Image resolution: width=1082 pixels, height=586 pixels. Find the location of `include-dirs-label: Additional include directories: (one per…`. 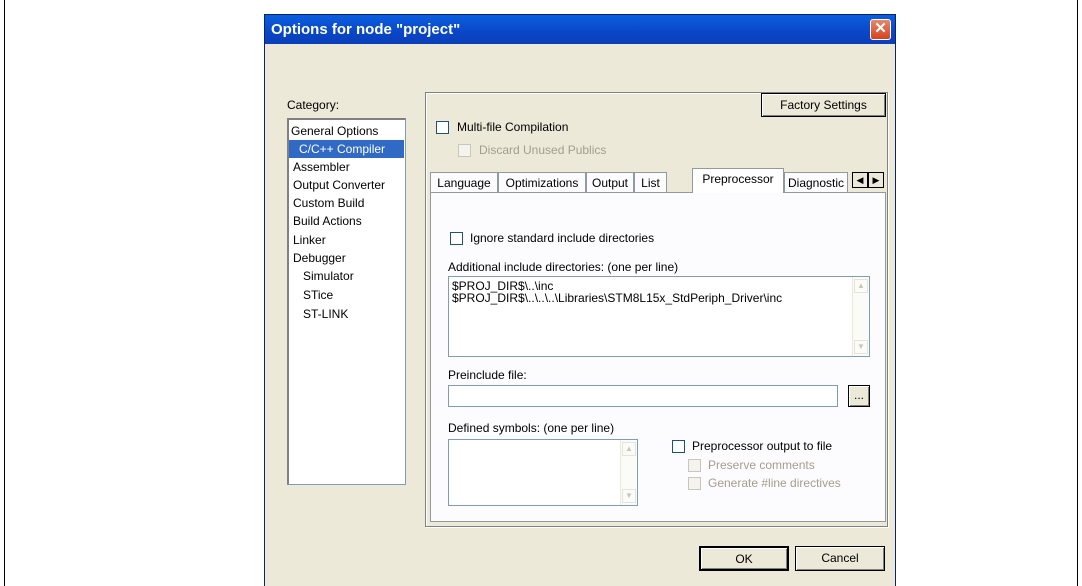

include-dirs-label: Additional include directories: (one per… is located at coordinates (563, 267).